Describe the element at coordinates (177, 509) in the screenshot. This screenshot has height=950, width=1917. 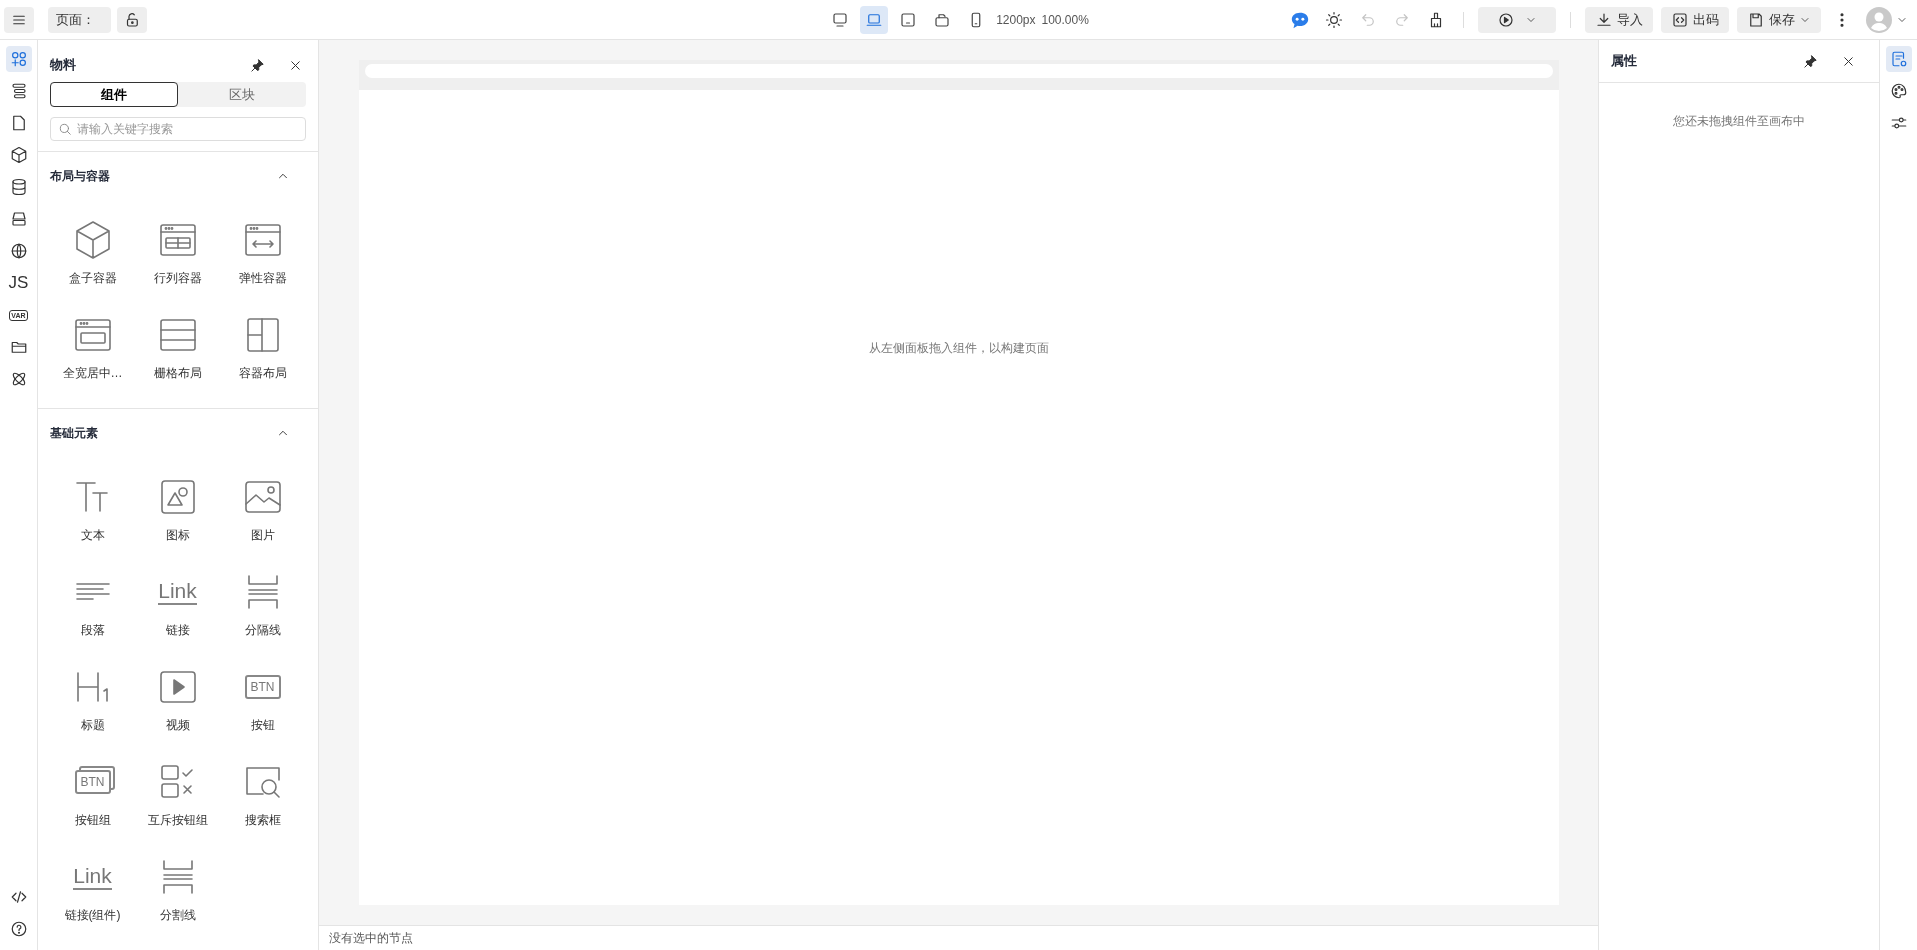
I see `component-item: 图标` at that location.